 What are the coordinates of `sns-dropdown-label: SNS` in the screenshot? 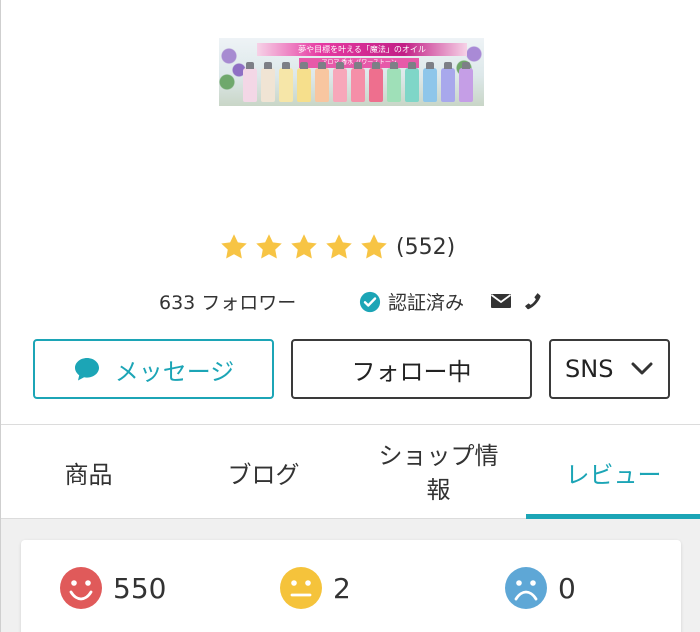 It's located at (589, 369).